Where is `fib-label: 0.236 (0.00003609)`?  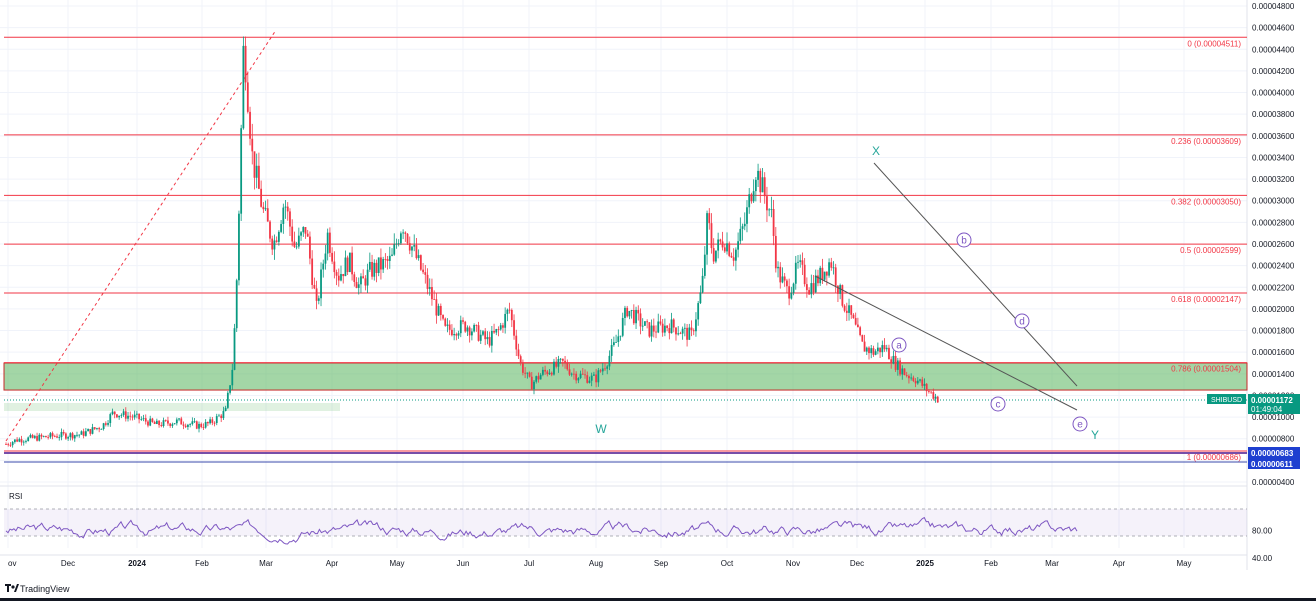 fib-label: 0.236 (0.00003609) is located at coordinates (1206, 141).